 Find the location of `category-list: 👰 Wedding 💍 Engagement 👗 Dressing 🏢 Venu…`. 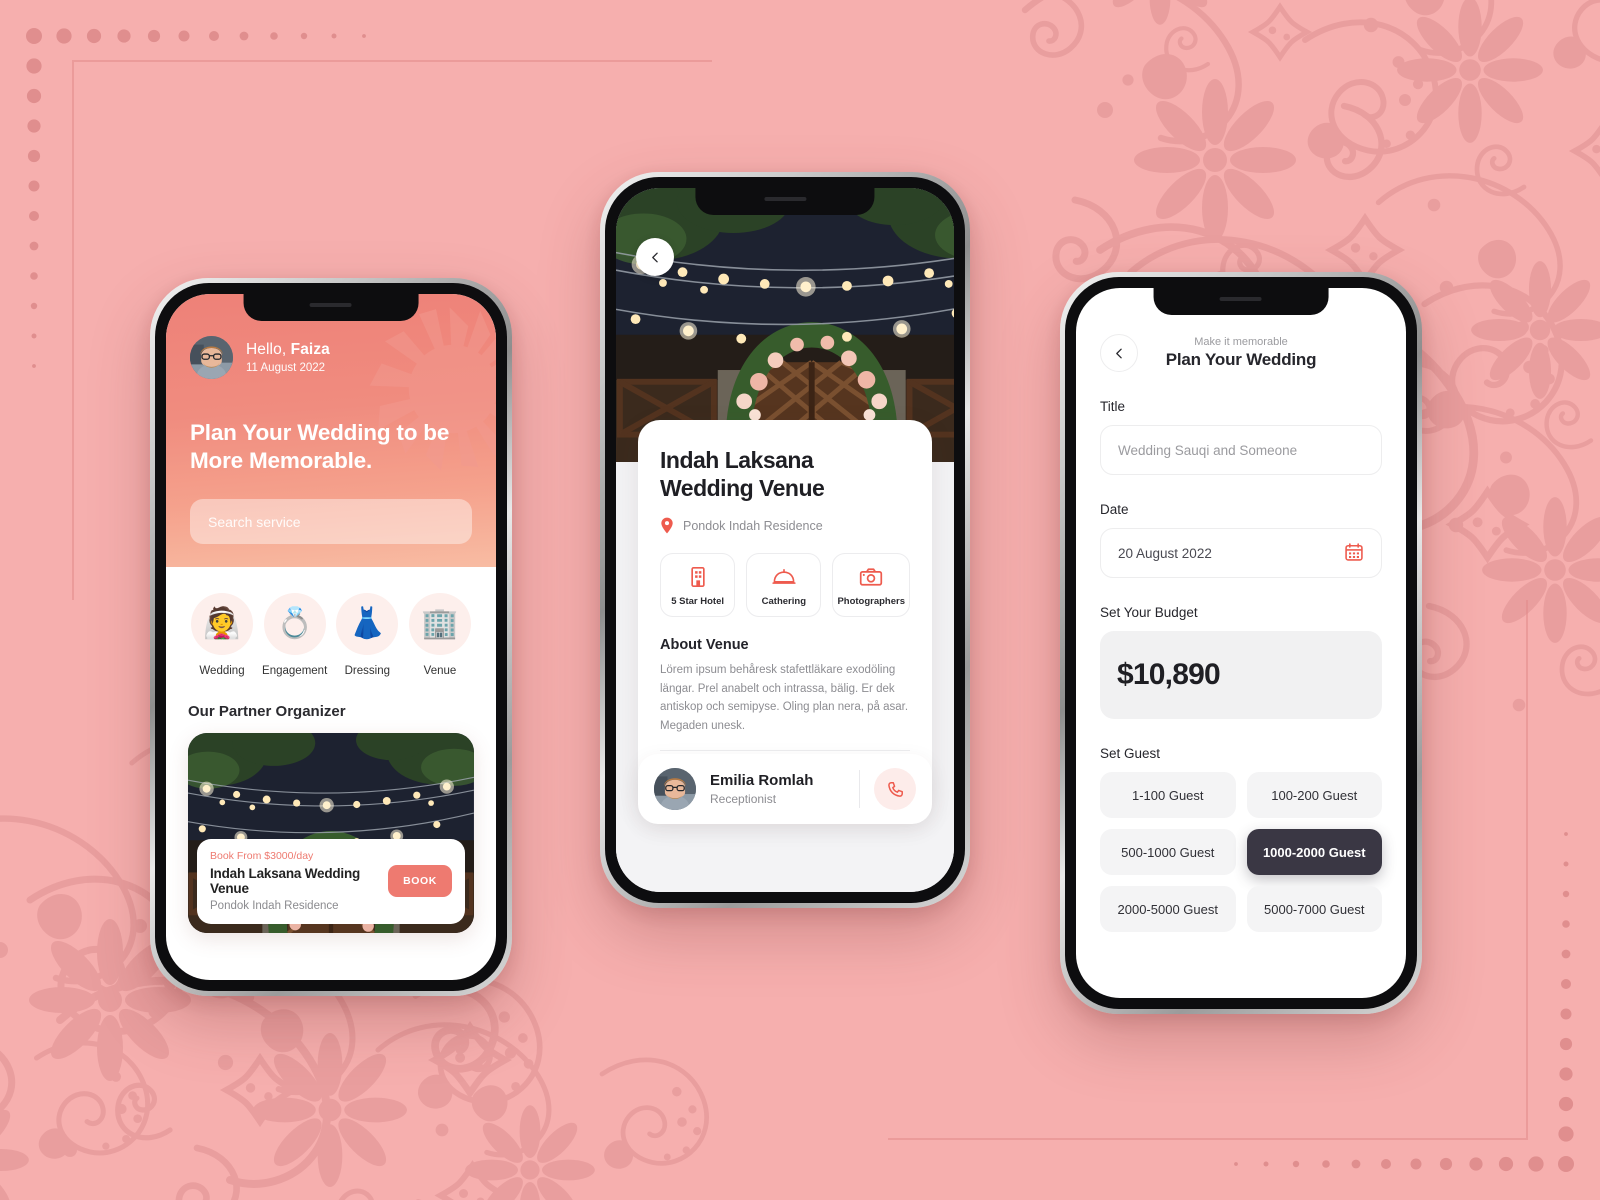

category-list: 👰 Wedding 💍 Engagement 👗 Dressing 🏢 Venu… is located at coordinates (331, 635).